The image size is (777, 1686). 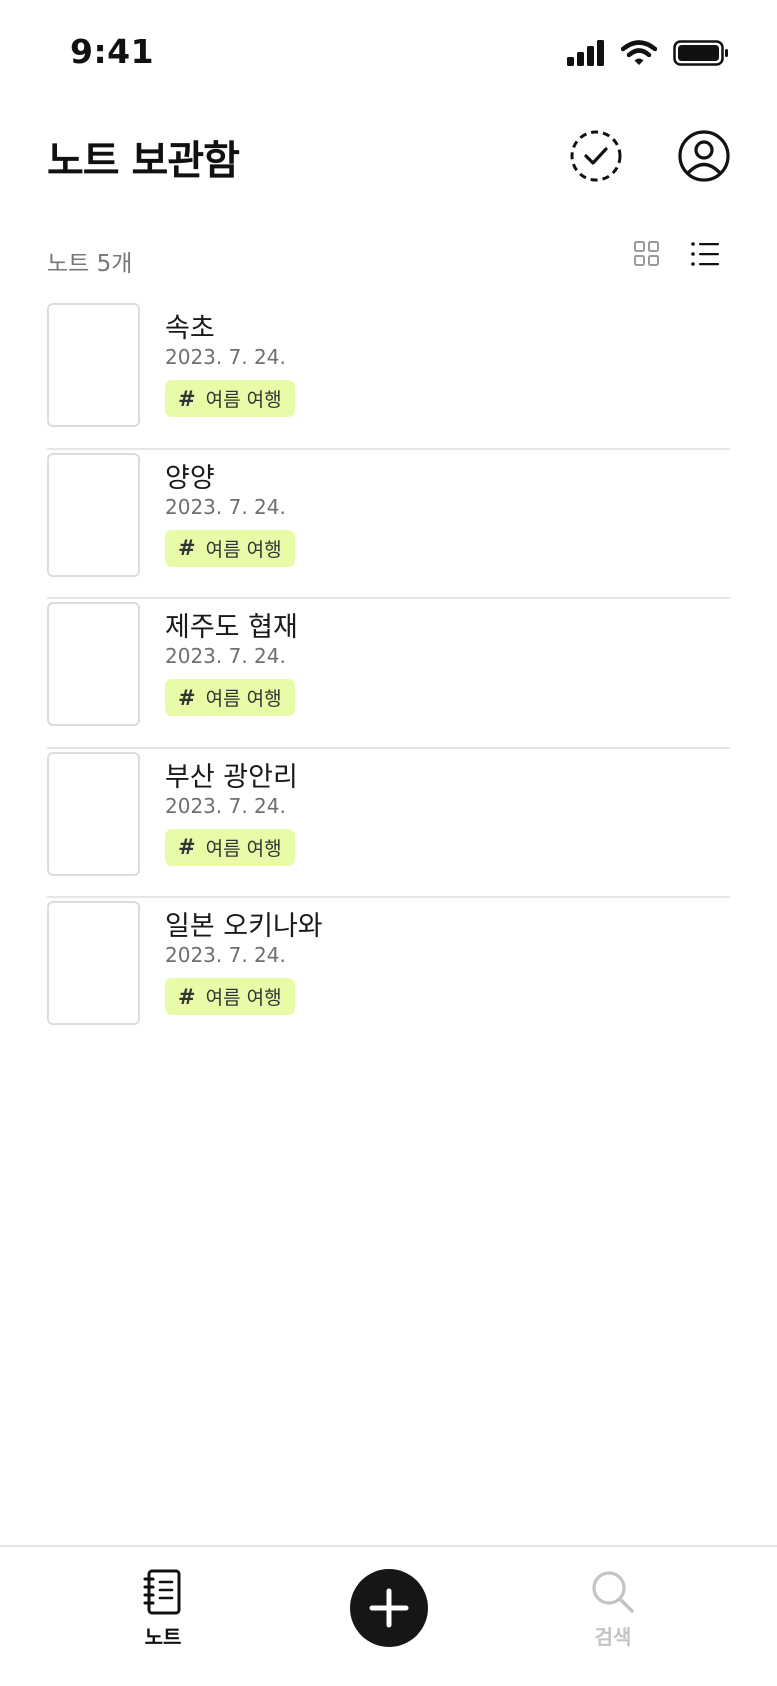 I want to click on bottom-tab-bar: 노트 검색, so click(x=388, y=1615).